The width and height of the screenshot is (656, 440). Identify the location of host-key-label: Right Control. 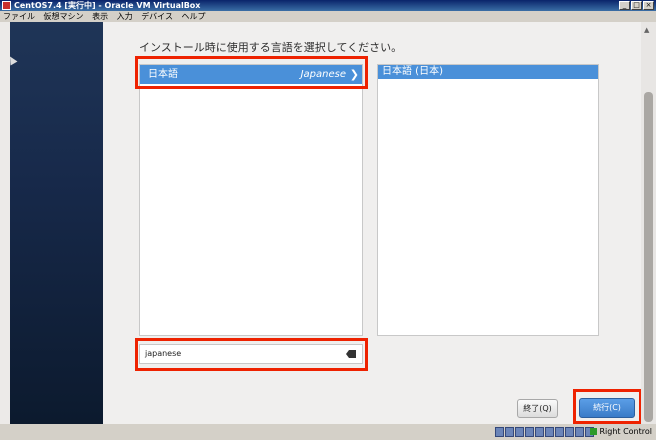
(621, 432).